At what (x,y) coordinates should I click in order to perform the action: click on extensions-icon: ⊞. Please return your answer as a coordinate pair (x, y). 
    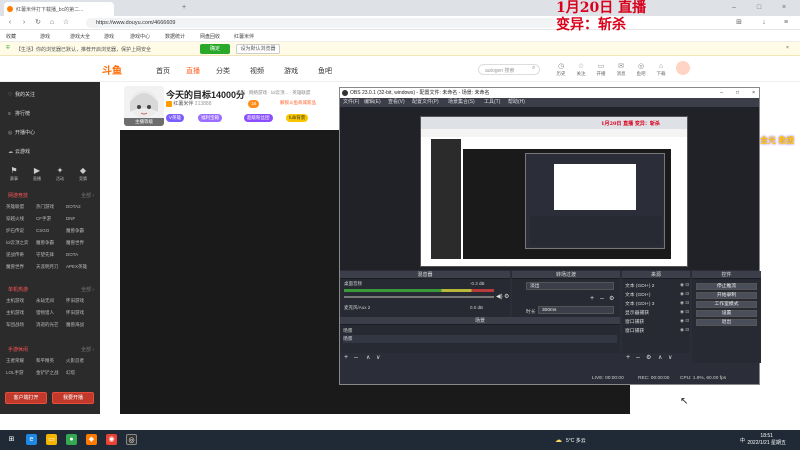
    Looking at the image, I should click on (739, 23).